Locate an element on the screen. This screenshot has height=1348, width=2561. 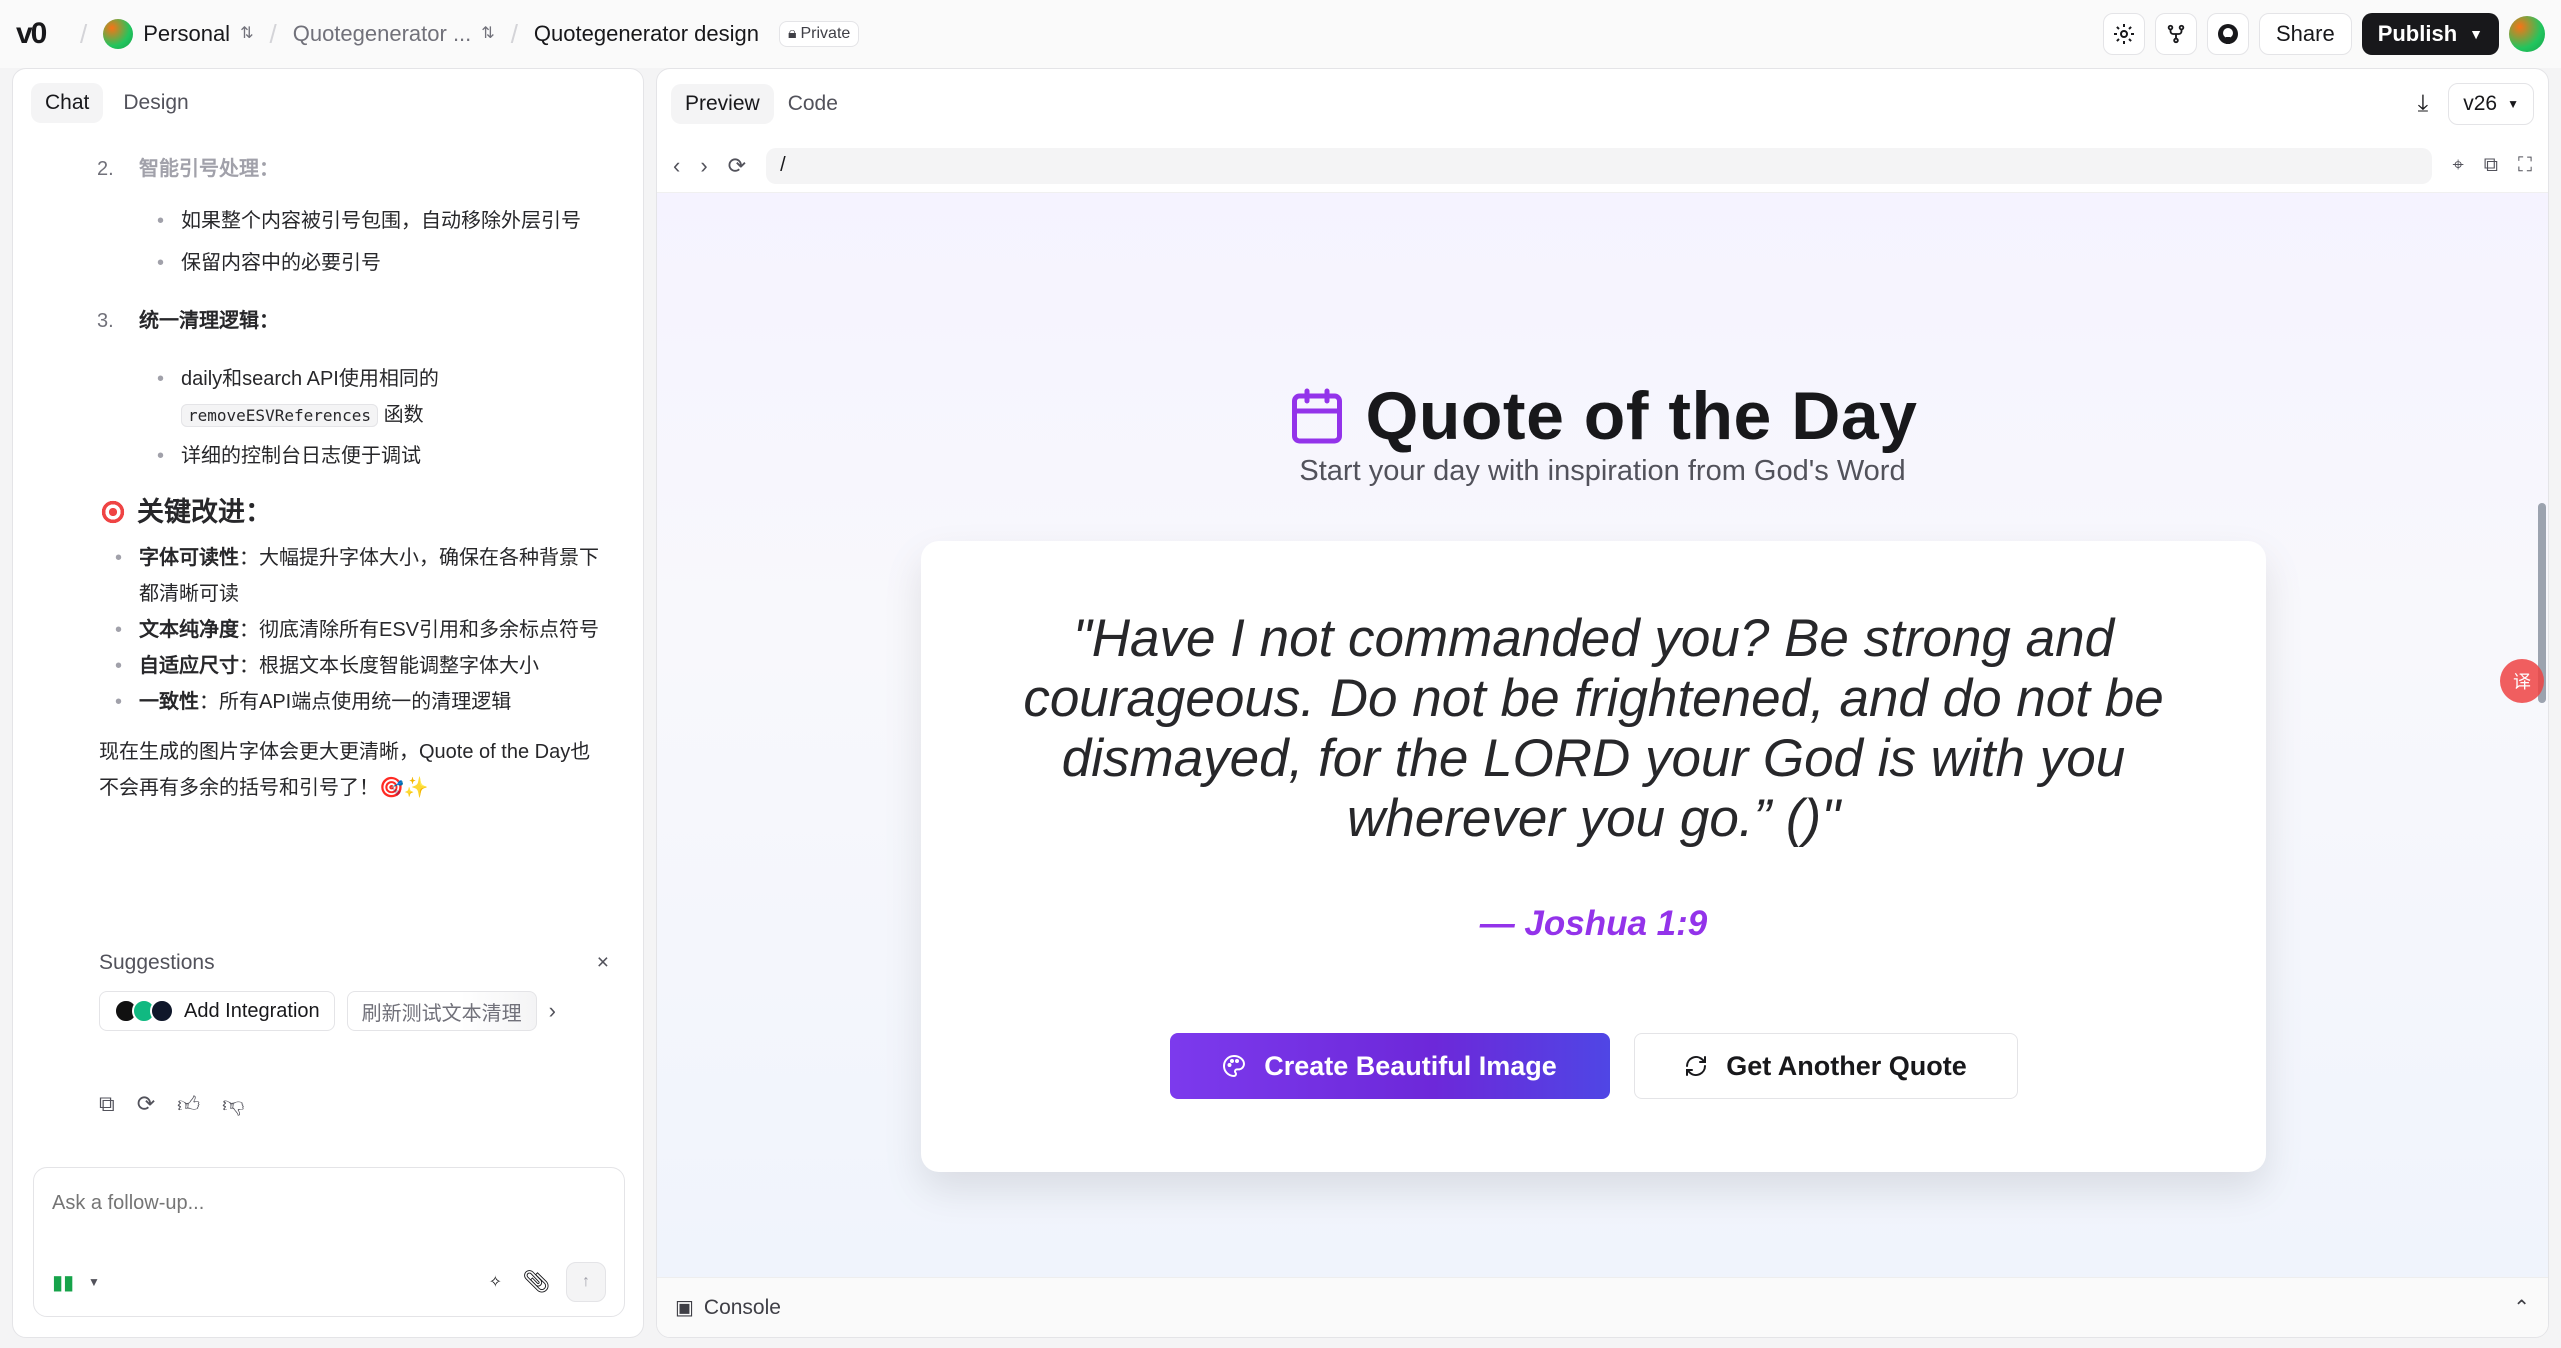
chevron-right-icon: › is located at coordinates (552, 1011).